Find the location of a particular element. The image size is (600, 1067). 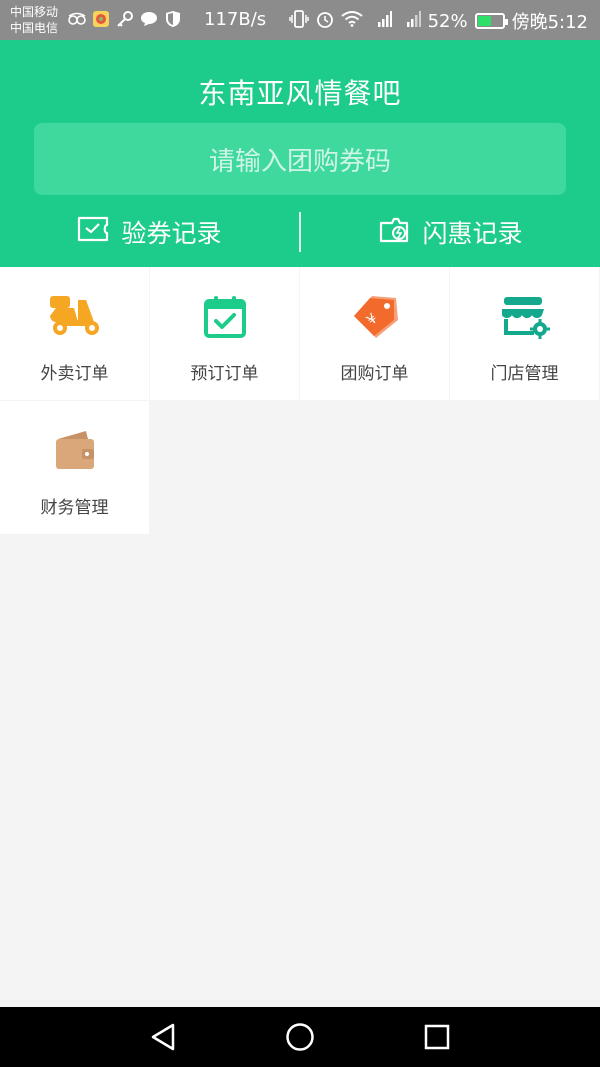

recents-button is located at coordinates (437, 1037).